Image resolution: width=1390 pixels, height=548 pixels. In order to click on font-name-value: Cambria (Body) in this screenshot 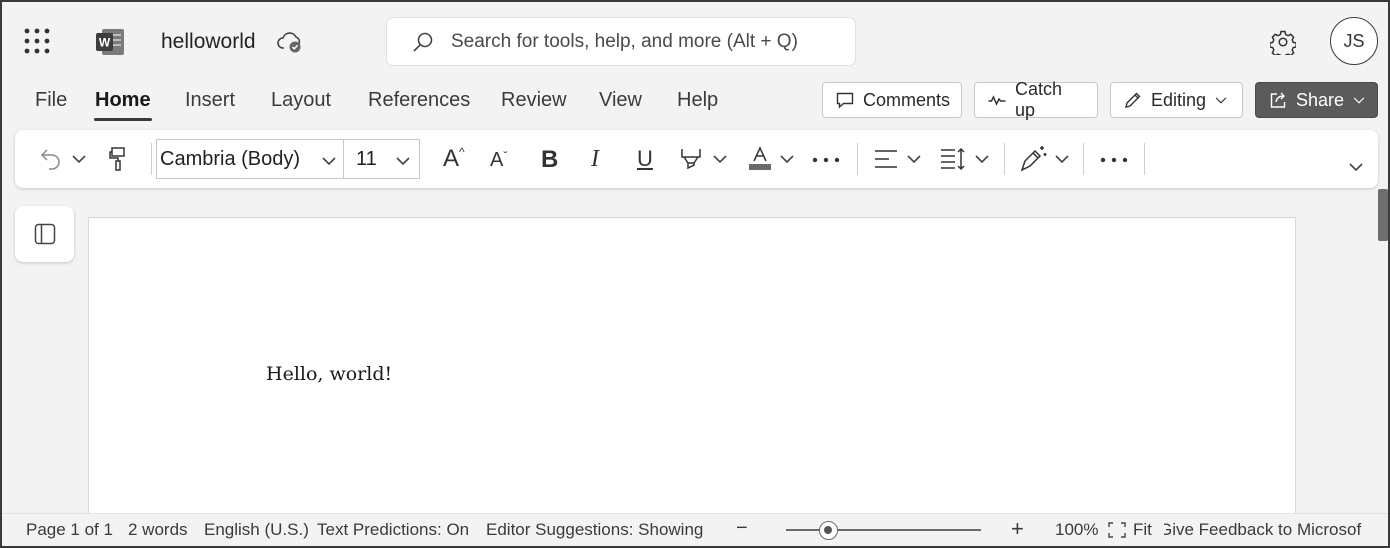, I will do `click(230, 158)`.